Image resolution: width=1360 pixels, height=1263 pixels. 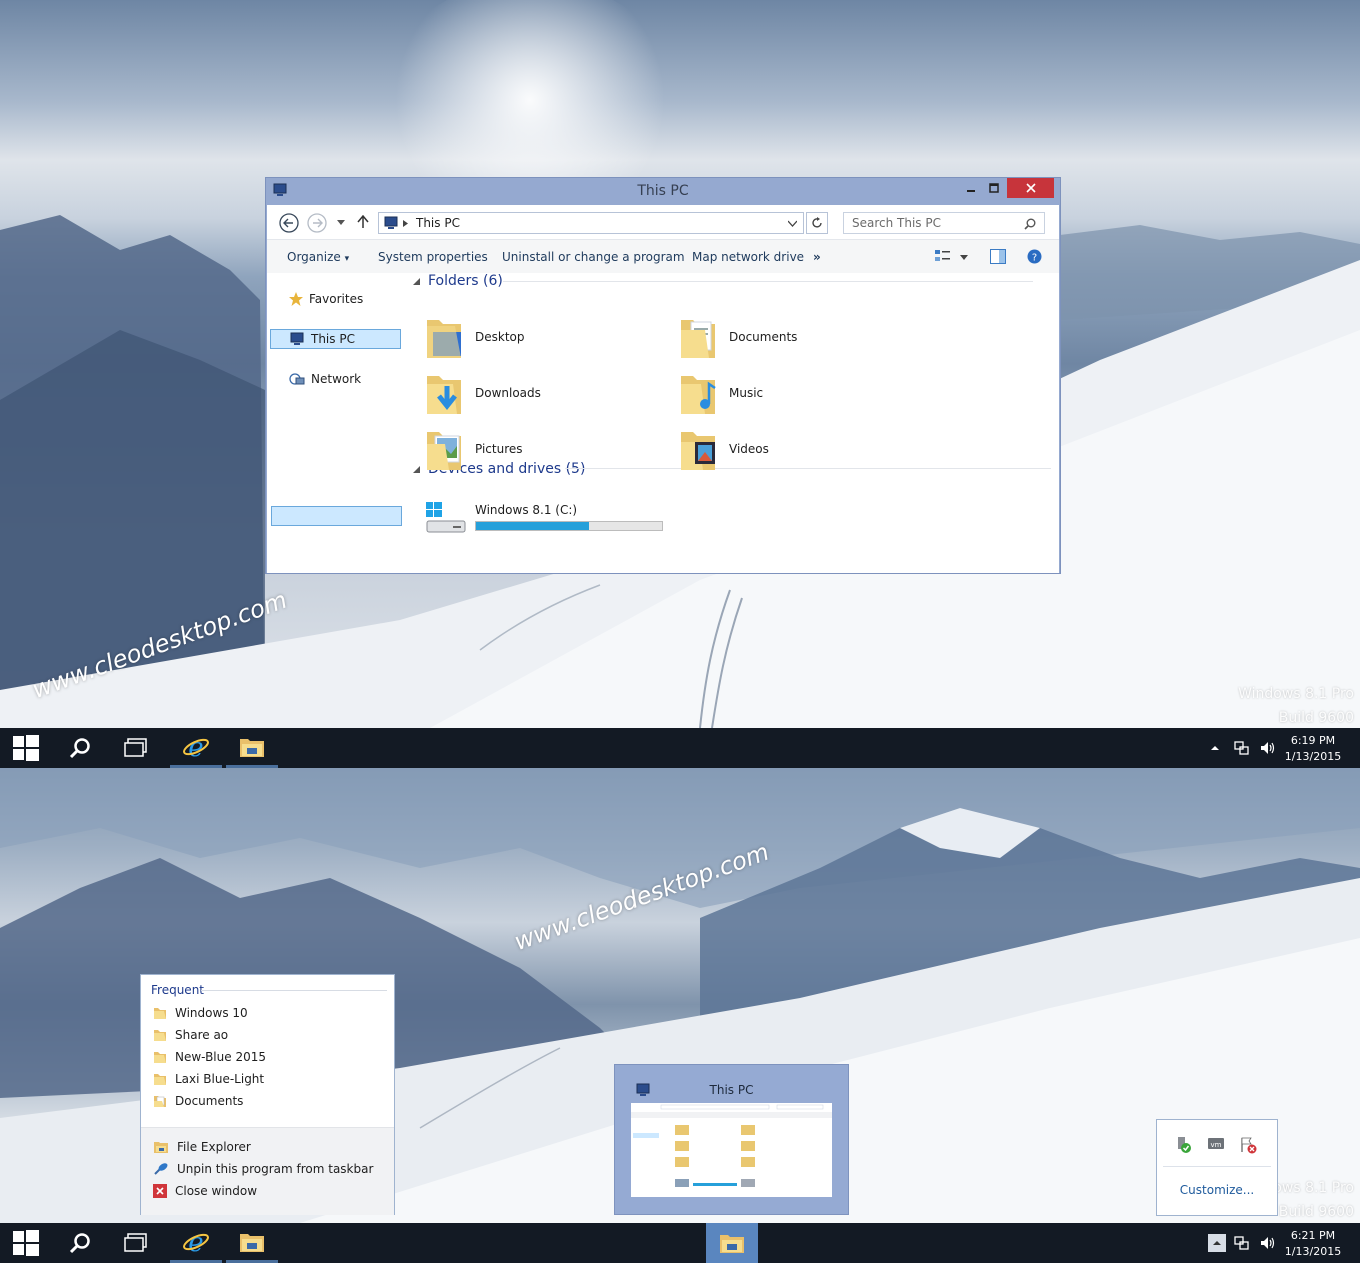 What do you see at coordinates (289, 223) in the screenshot?
I see `back-icon` at bounding box center [289, 223].